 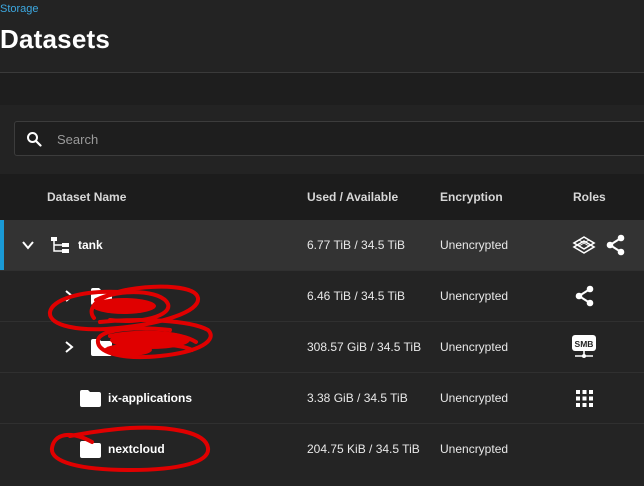 I want to click on used-available: 6.46 TiB / 34.5 TiB, so click(x=356, y=296).